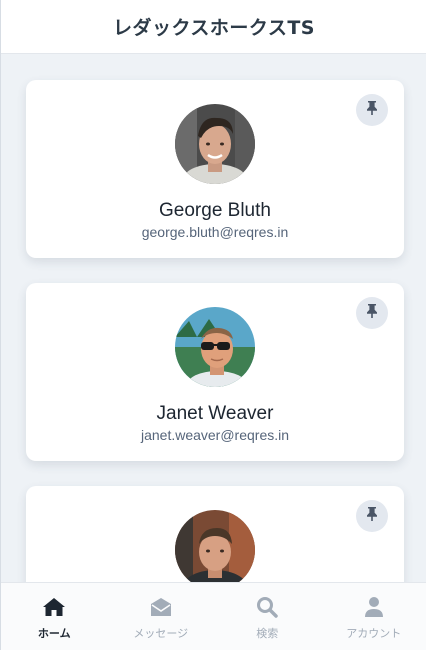 Image resolution: width=426 pixels, height=650 pixels. What do you see at coordinates (215, 413) in the screenshot?
I see `user-name: Janet Weaver` at bounding box center [215, 413].